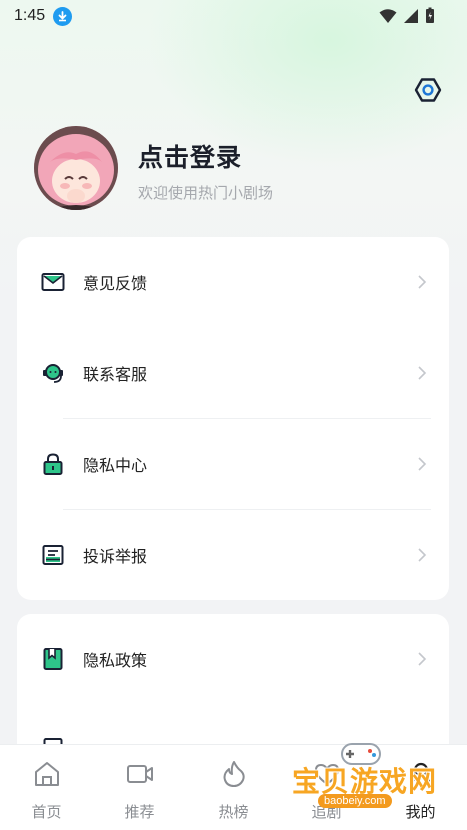 This screenshot has height=830, width=467. What do you see at coordinates (140, 774) in the screenshot?
I see `video-icon` at bounding box center [140, 774].